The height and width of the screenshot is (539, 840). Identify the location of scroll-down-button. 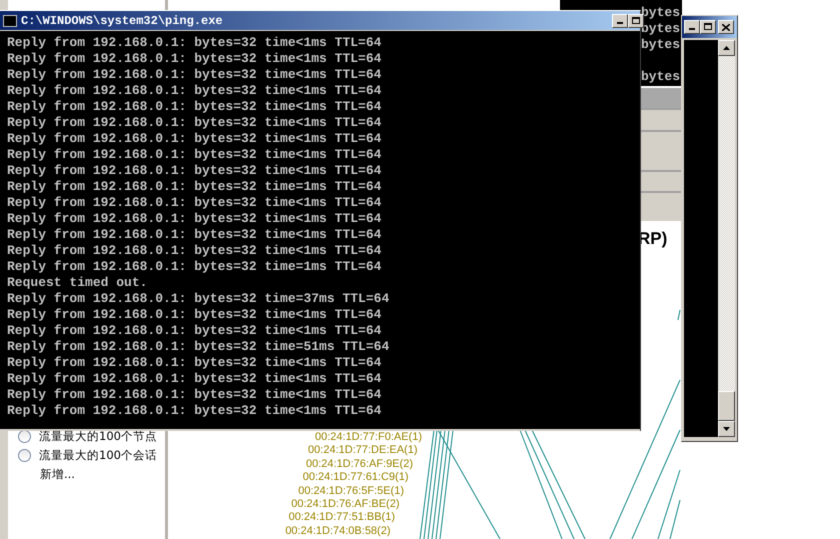
(726, 429).